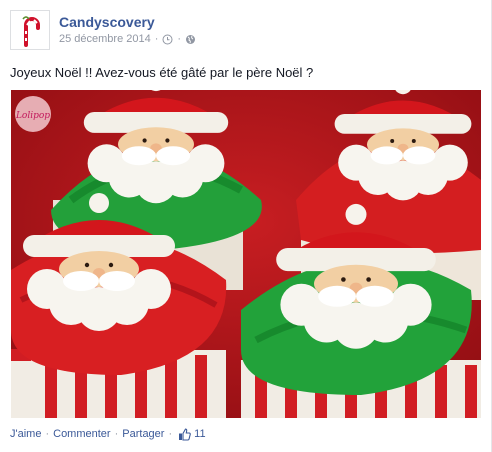 Image resolution: width=492 pixels, height=452 pixels. What do you see at coordinates (200, 434) in the screenshot?
I see `like-count-value: 11` at bounding box center [200, 434].